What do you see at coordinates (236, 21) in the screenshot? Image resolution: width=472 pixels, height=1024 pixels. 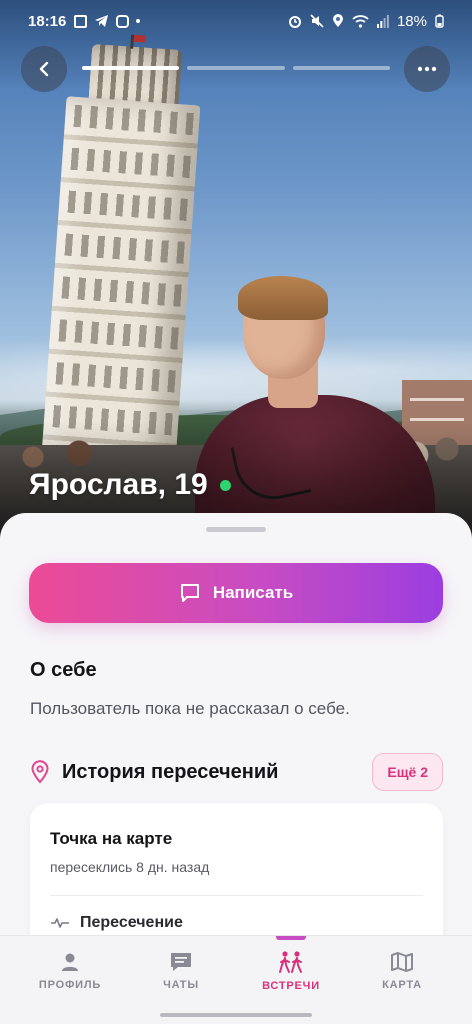 I see `status-bar: 18:16 18%` at bounding box center [236, 21].